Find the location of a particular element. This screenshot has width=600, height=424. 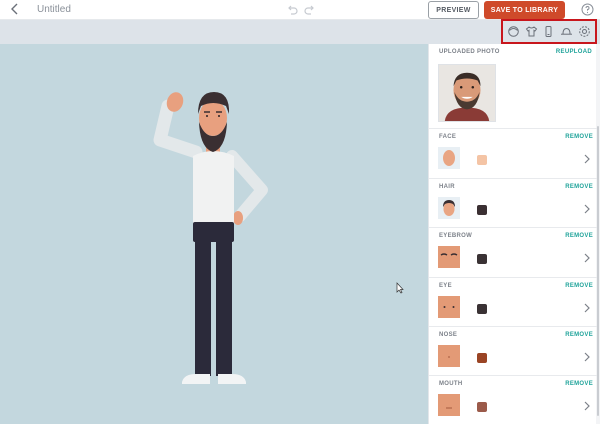

mouth-label: MOUTH is located at coordinates (451, 384).